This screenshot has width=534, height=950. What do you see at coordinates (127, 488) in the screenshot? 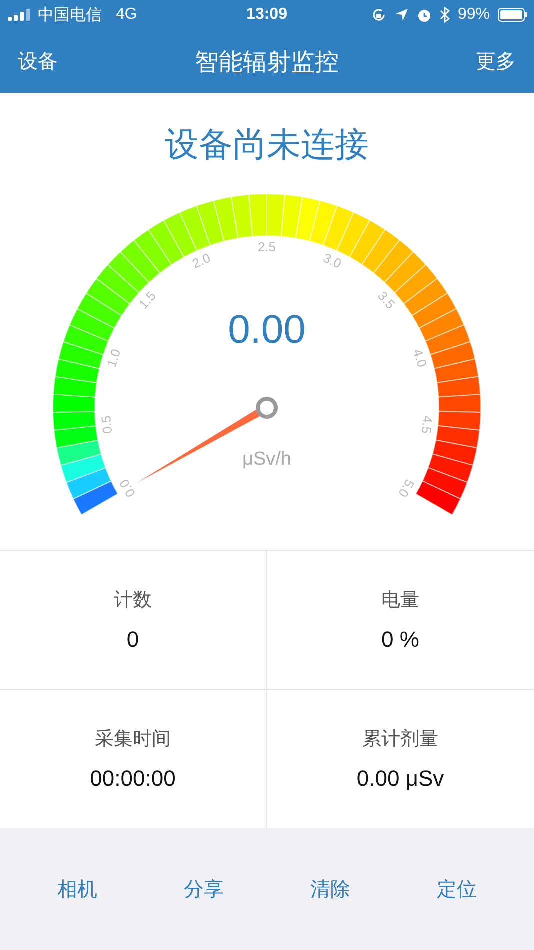
I see `scale-label: 0.0` at bounding box center [127, 488].